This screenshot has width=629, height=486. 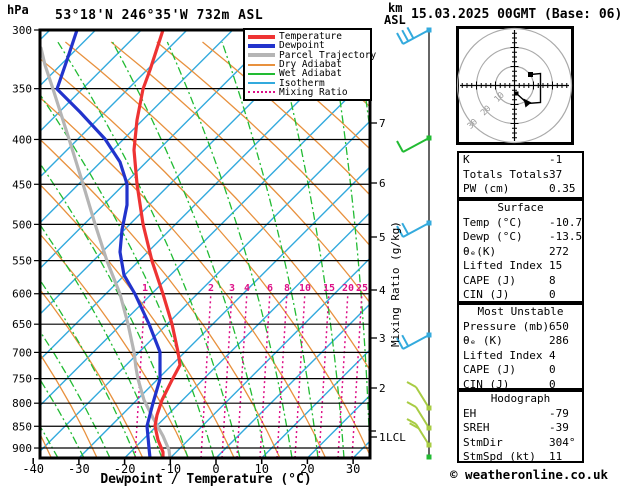 What do you see at coordinates (22, 30) in the screenshot?
I see `pressure-tick-label: 300` at bounding box center [22, 30].